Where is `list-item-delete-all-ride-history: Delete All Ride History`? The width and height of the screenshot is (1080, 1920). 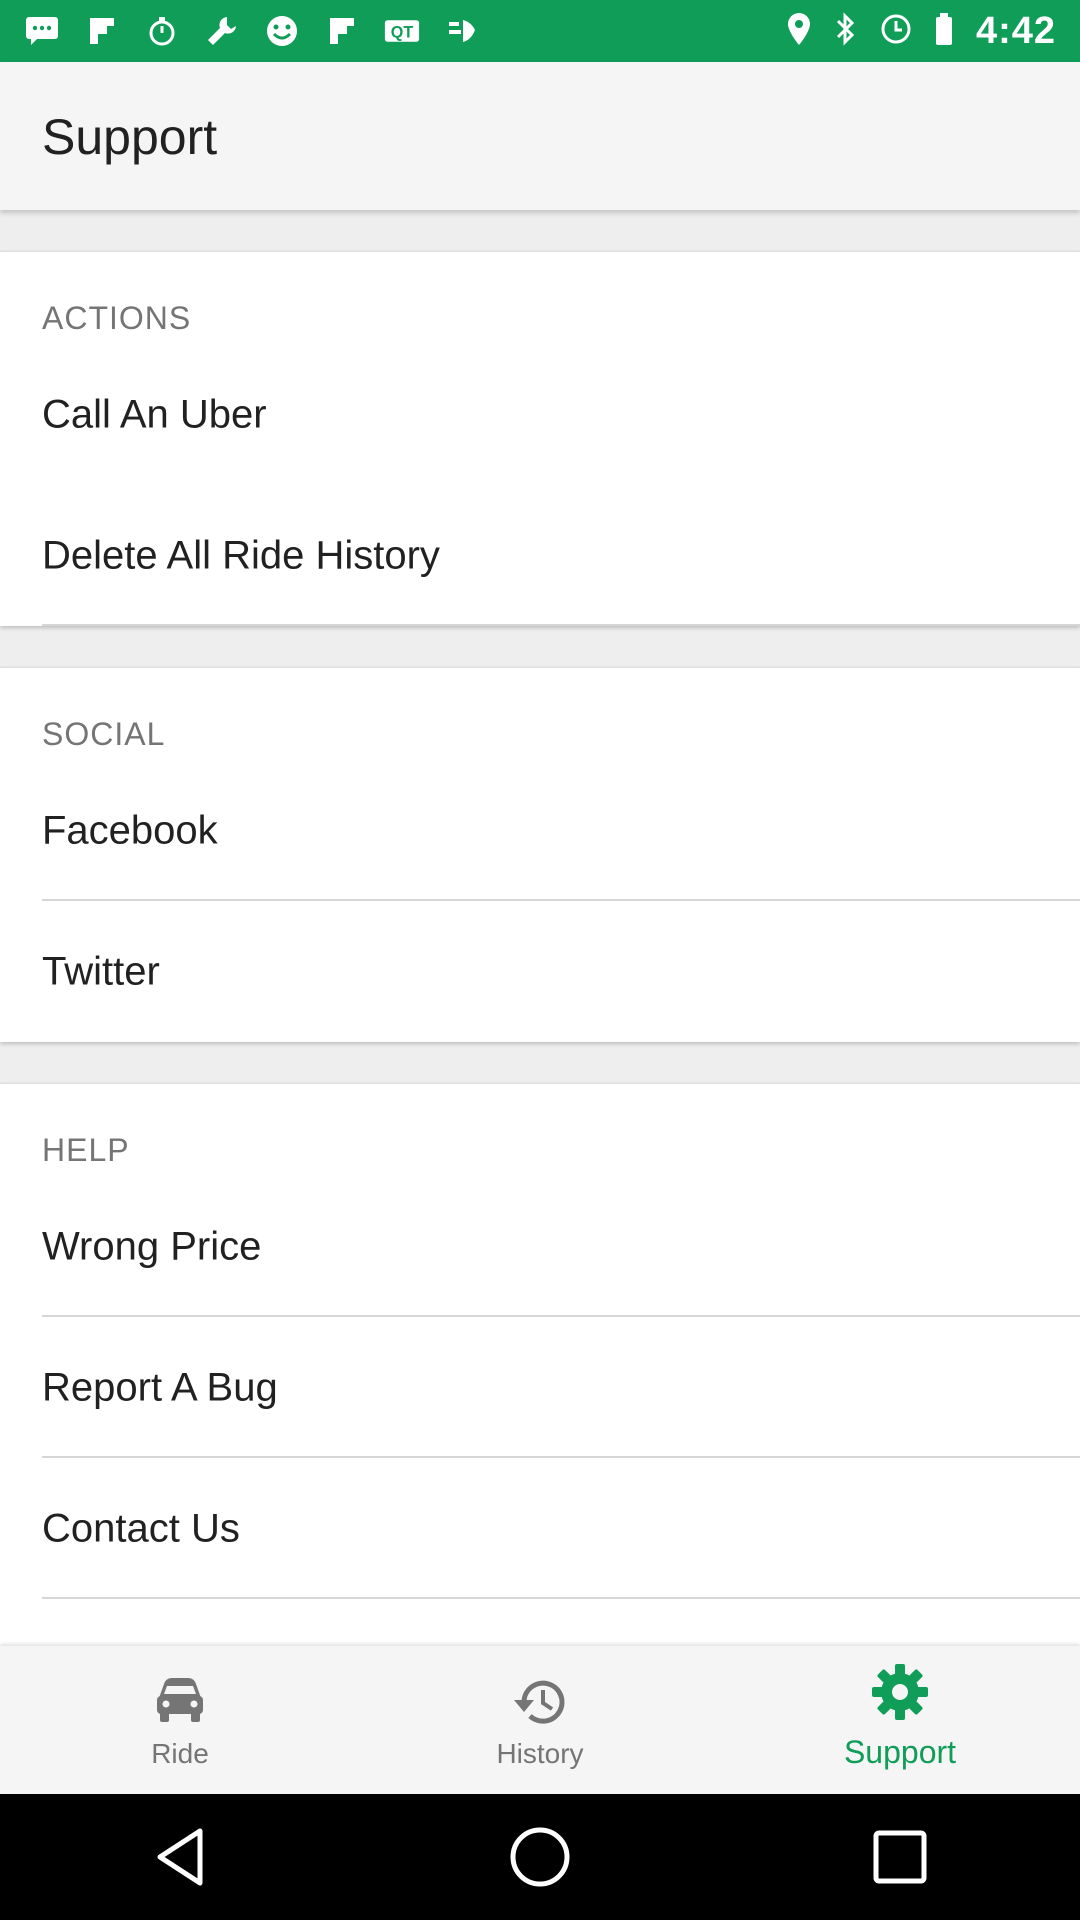
list-item-delete-all-ride-history: Delete All Ride History is located at coordinates (540, 555).